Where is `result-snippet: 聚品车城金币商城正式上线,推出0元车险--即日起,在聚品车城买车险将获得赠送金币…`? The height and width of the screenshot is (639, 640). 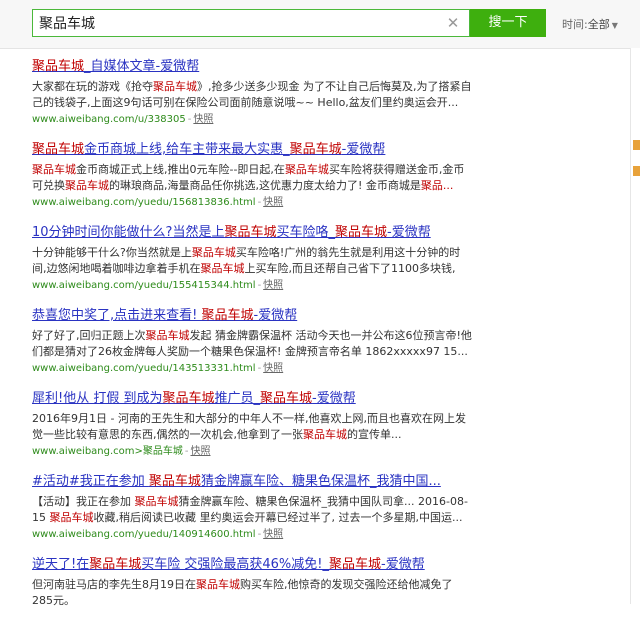 result-snippet: 聚品车城金币商城正式上线,推出0元车险--即日起,在聚品车城买车险将获得赠送金币… is located at coordinates (252, 178).